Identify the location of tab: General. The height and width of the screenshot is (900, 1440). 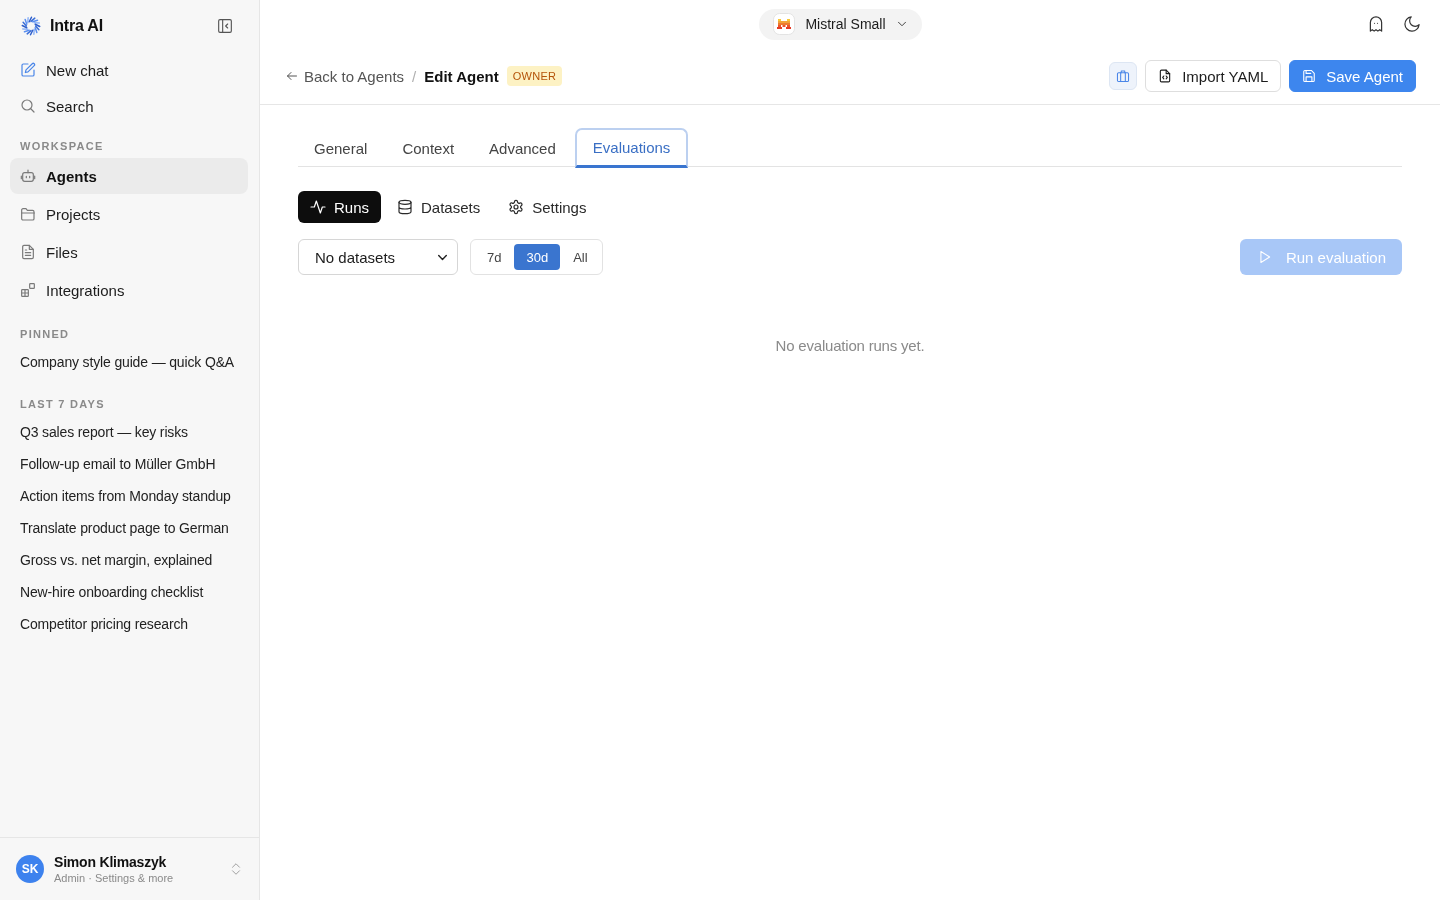
(341, 148).